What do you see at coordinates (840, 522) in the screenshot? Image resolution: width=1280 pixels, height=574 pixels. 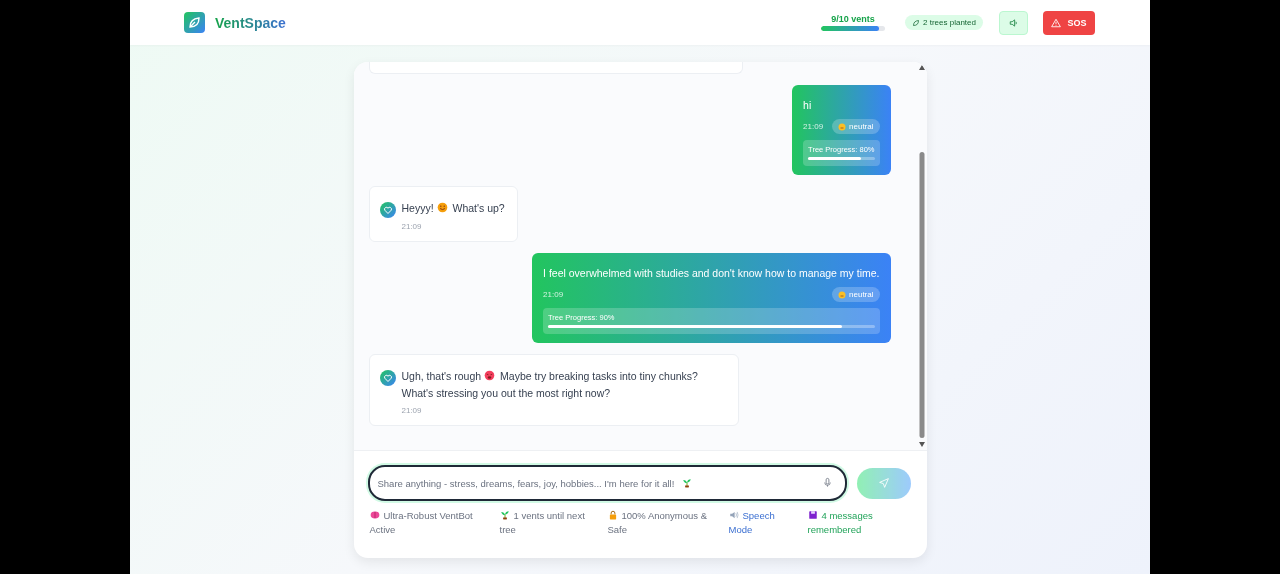 I see `status-note: 4 messages remembered` at bounding box center [840, 522].